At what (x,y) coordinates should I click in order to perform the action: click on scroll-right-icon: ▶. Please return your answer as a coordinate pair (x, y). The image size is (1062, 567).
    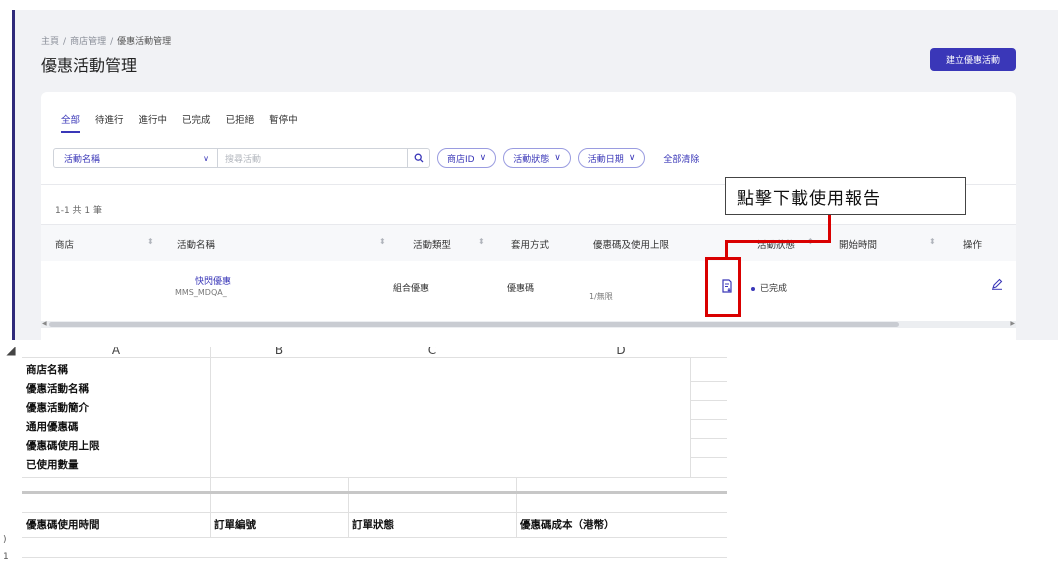
    Looking at the image, I should click on (1012, 323).